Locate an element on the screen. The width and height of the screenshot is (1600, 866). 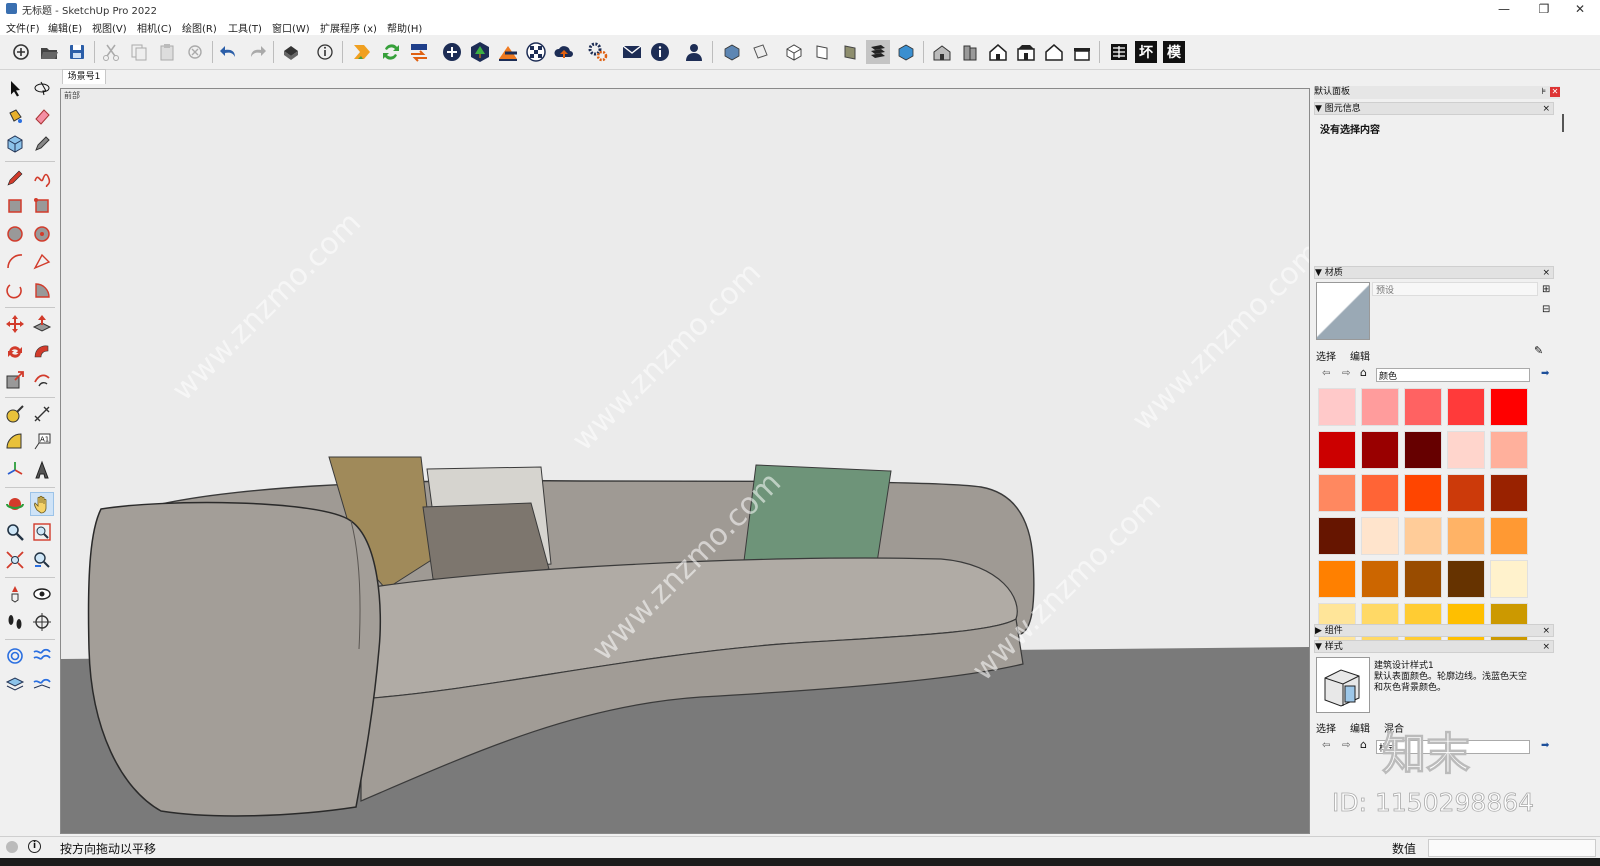
menu-window: 窗口(W) is located at coordinates (291, 27).